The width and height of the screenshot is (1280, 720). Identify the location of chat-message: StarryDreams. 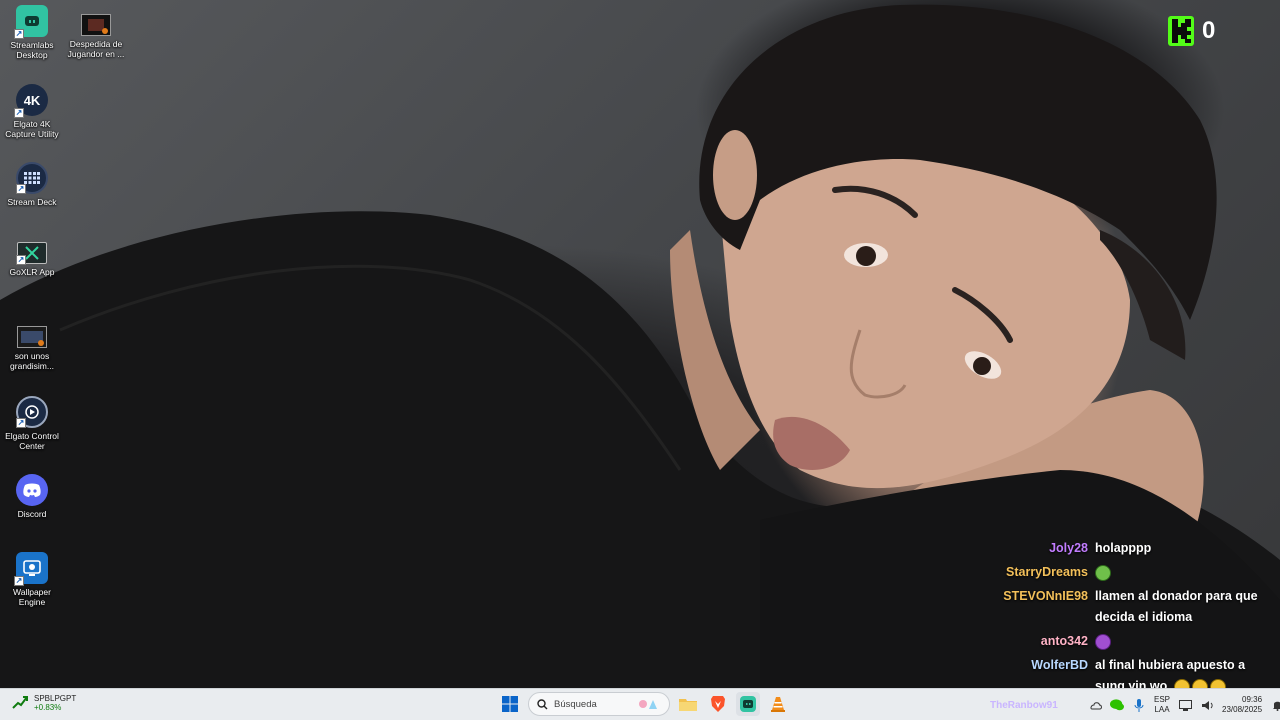
(1119, 573).